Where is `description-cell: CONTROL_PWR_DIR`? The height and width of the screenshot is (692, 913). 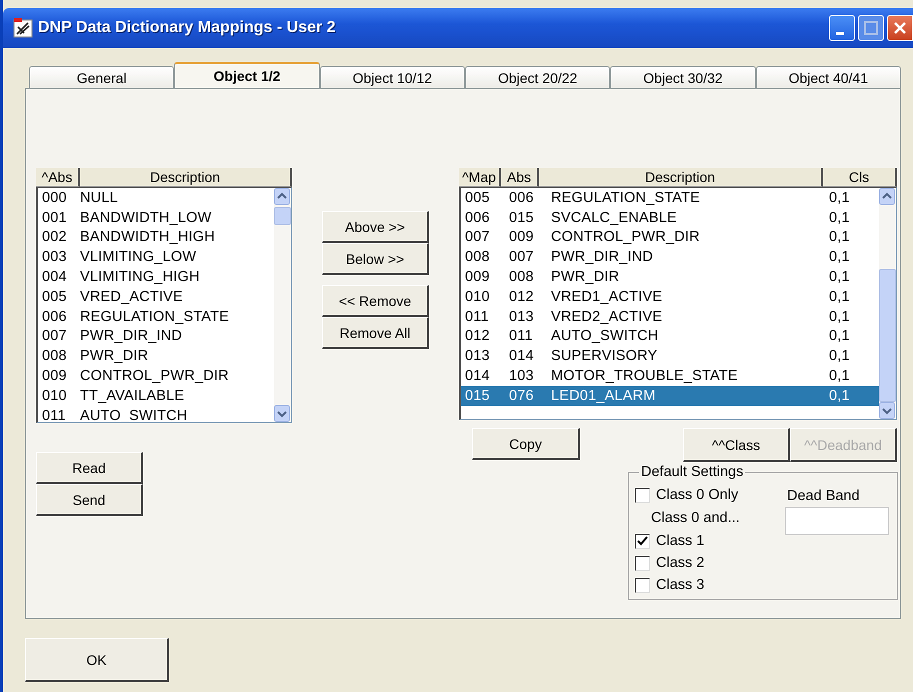
description-cell: CONTROL_PWR_DIR is located at coordinates (154, 376).